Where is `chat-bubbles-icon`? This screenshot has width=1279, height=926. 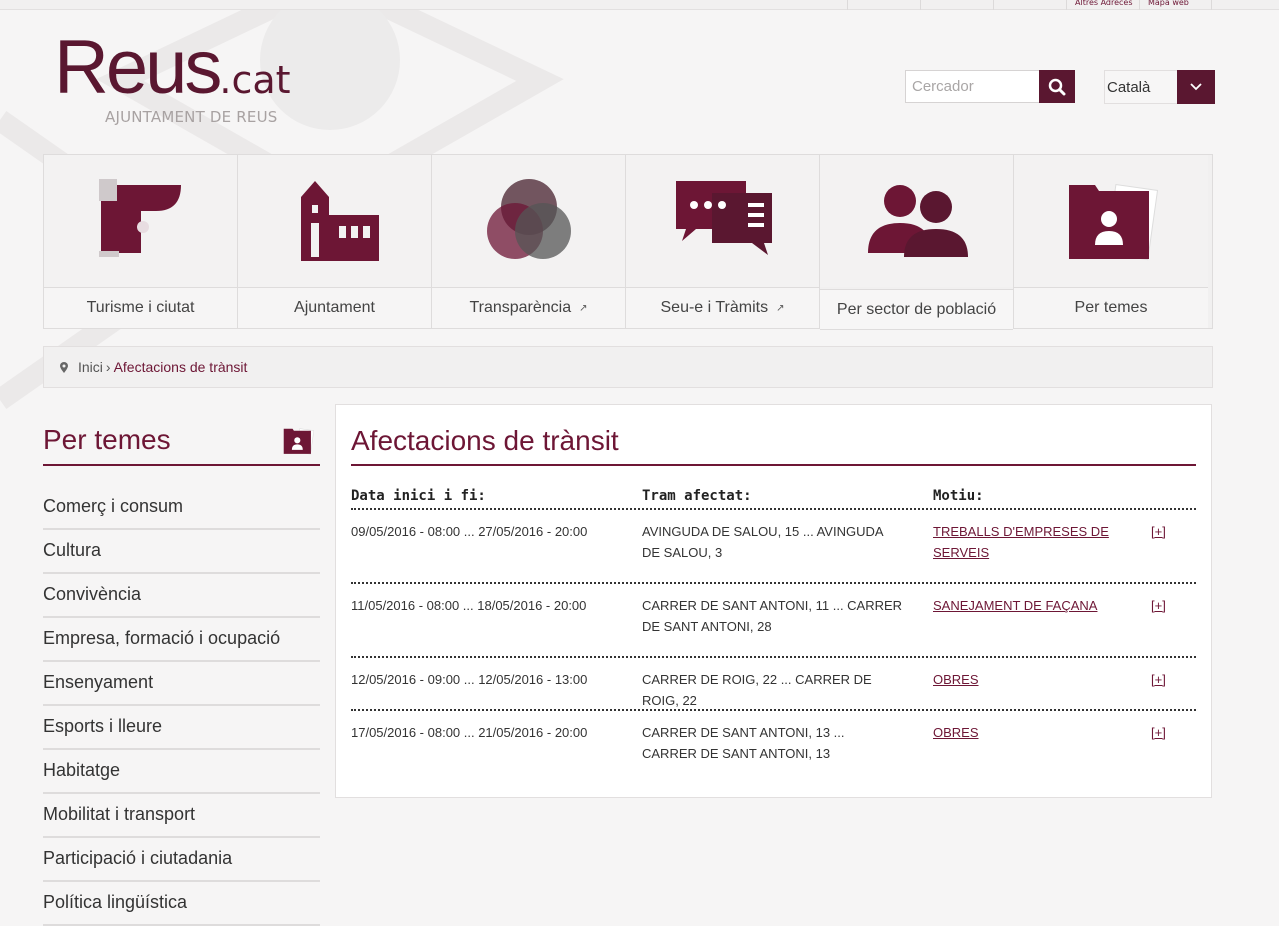
chat-bubbles-icon is located at coordinates (723, 218).